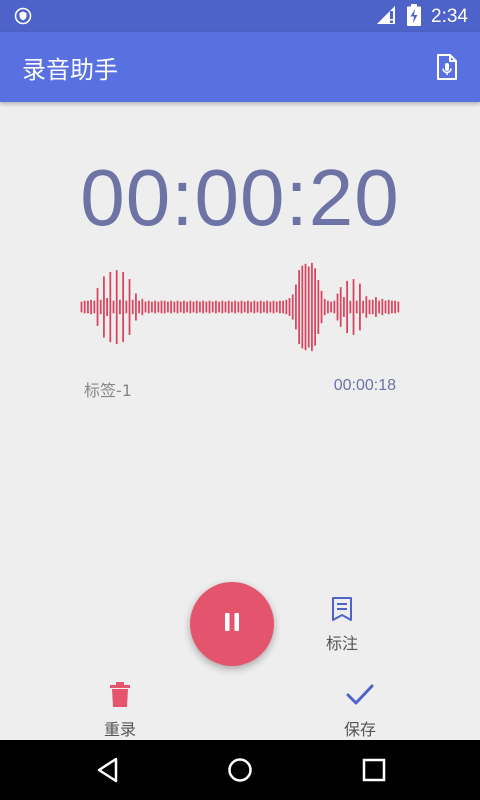 This screenshot has width=480, height=800. I want to click on mark-time: 00:00:18, so click(364, 385).